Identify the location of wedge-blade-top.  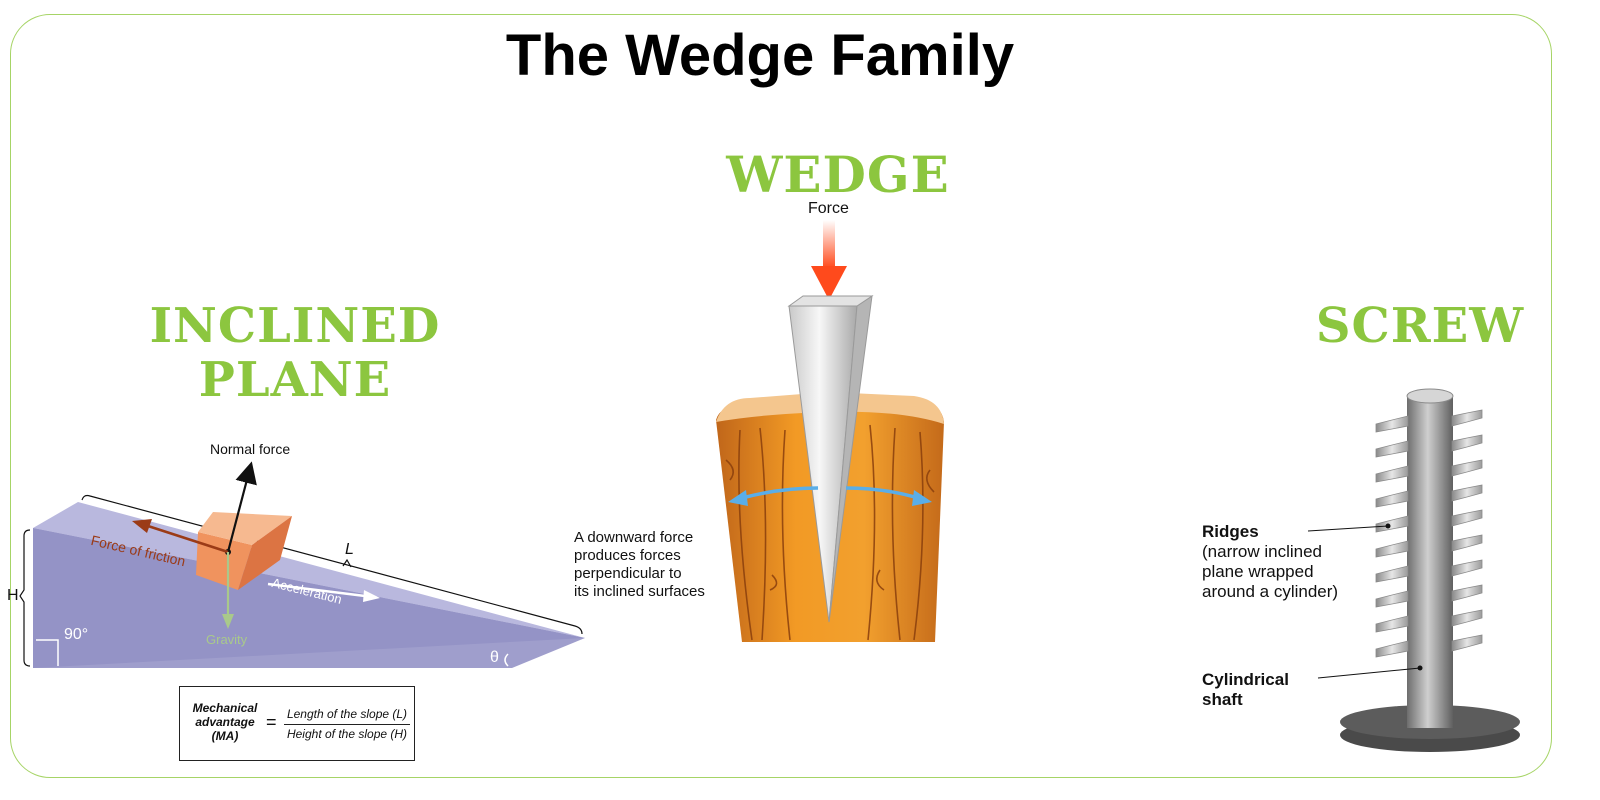
(830, 301).